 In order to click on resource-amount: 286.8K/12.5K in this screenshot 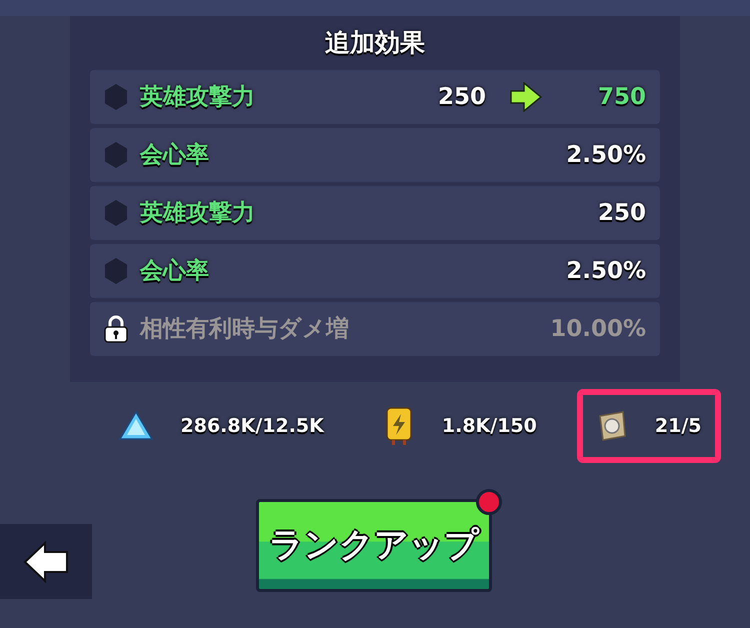, I will do `click(252, 426)`.